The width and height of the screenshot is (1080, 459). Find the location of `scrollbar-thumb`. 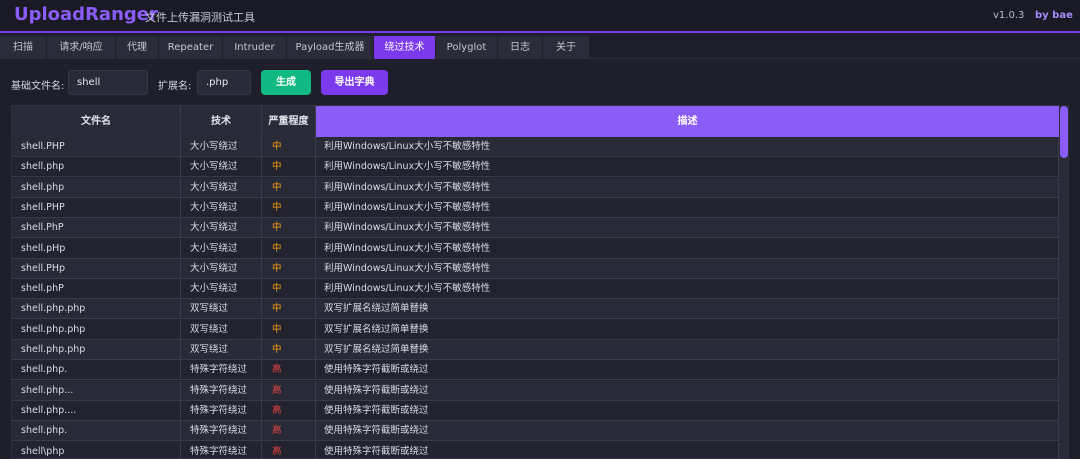

scrollbar-thumb is located at coordinates (1064, 132).